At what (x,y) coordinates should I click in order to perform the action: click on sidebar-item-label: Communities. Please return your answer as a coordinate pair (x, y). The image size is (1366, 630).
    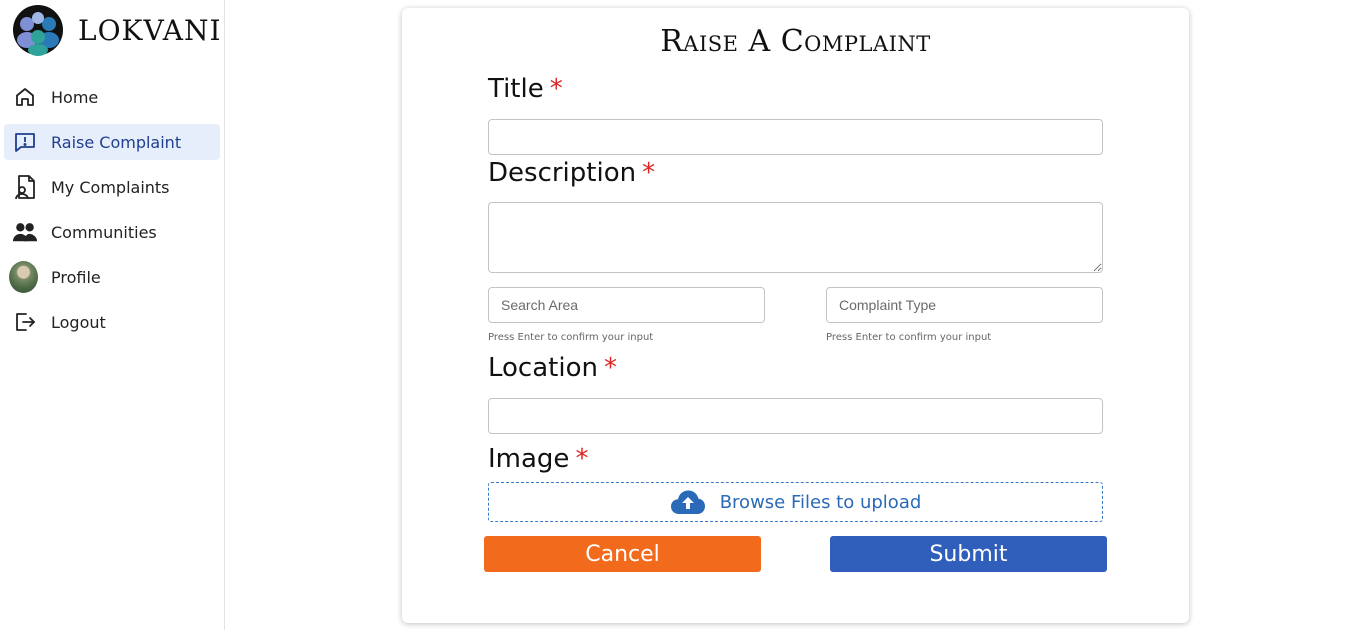
    Looking at the image, I should click on (104, 232).